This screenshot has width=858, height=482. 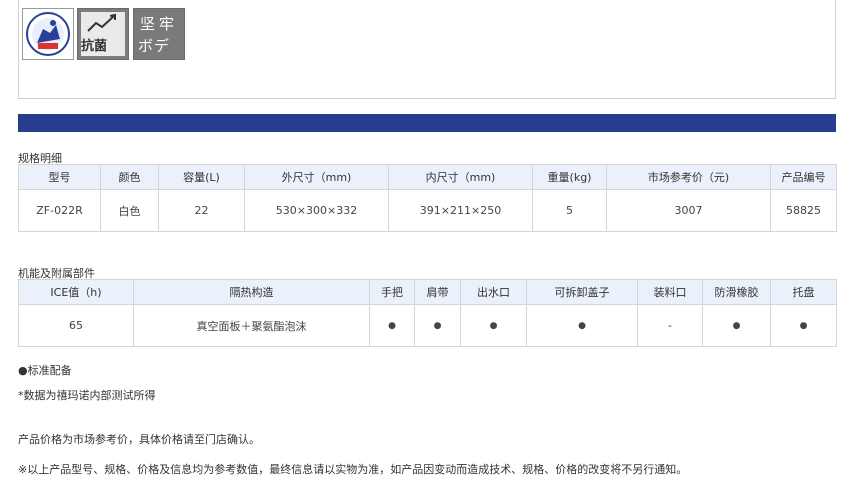 What do you see at coordinates (94, 46) in the screenshot?
I see `antibacterial-label: 抗菌` at bounding box center [94, 46].